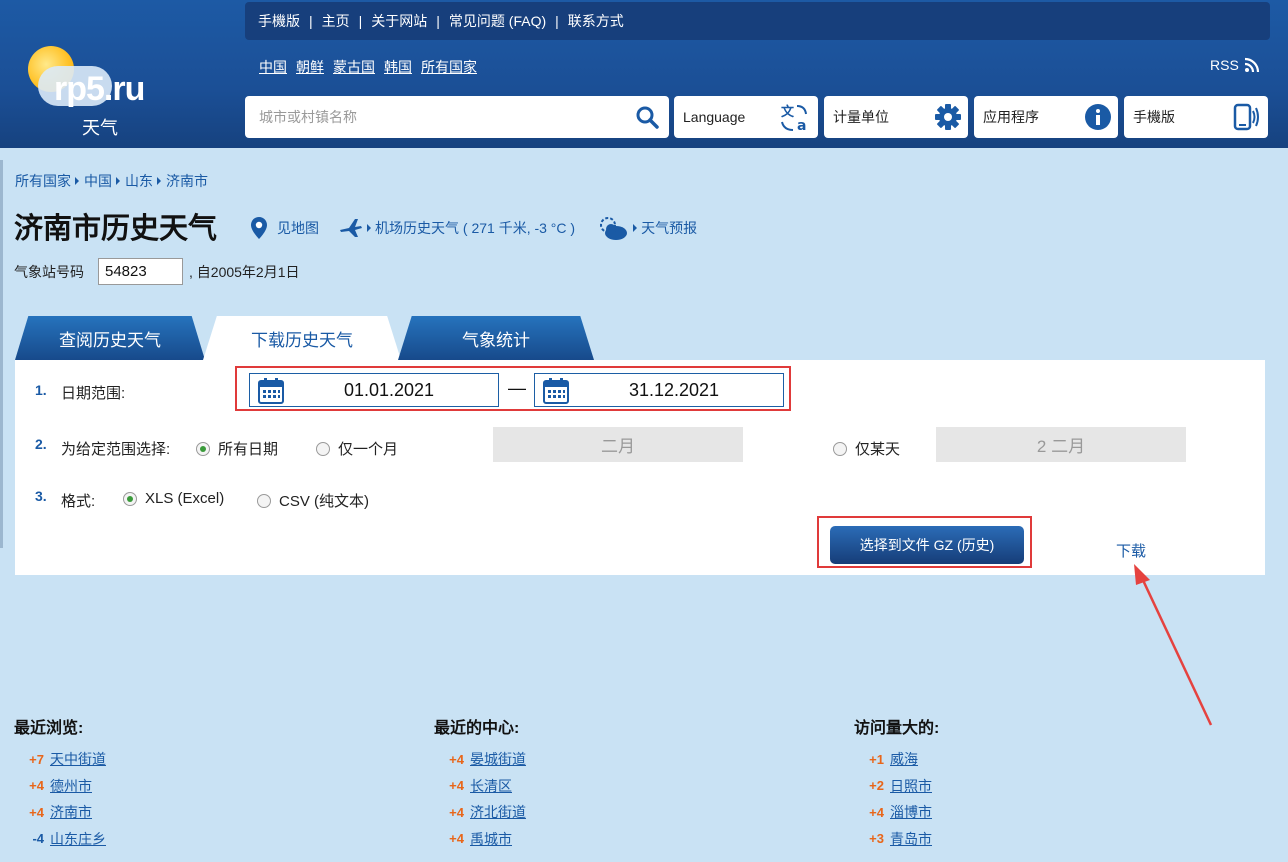  Describe the element at coordinates (71, 812) in the screenshot. I see `city-link: 济南市` at that location.